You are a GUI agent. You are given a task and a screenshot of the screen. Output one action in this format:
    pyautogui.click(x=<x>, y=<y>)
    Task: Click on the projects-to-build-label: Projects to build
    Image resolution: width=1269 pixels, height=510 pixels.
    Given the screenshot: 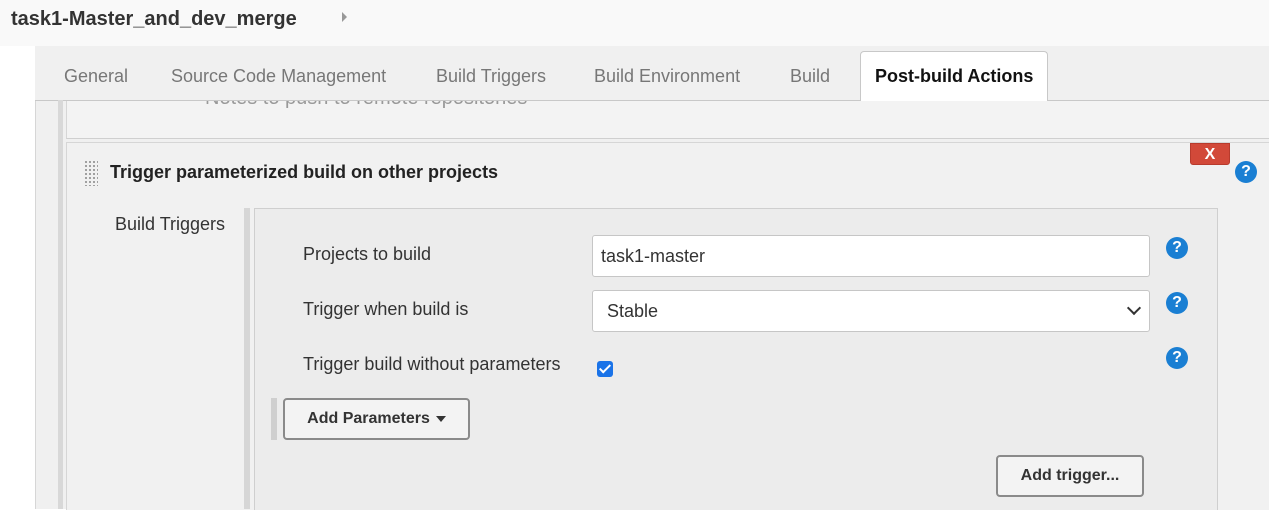 What is the action you would take?
    pyautogui.click(x=367, y=254)
    